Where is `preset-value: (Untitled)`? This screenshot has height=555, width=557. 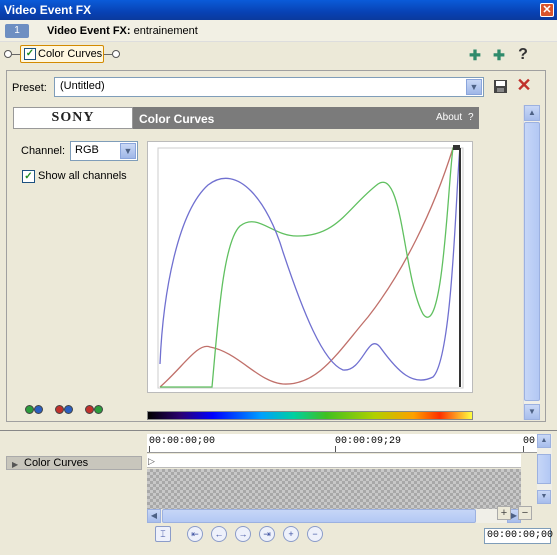
preset-value: (Untitled) is located at coordinates (82, 86).